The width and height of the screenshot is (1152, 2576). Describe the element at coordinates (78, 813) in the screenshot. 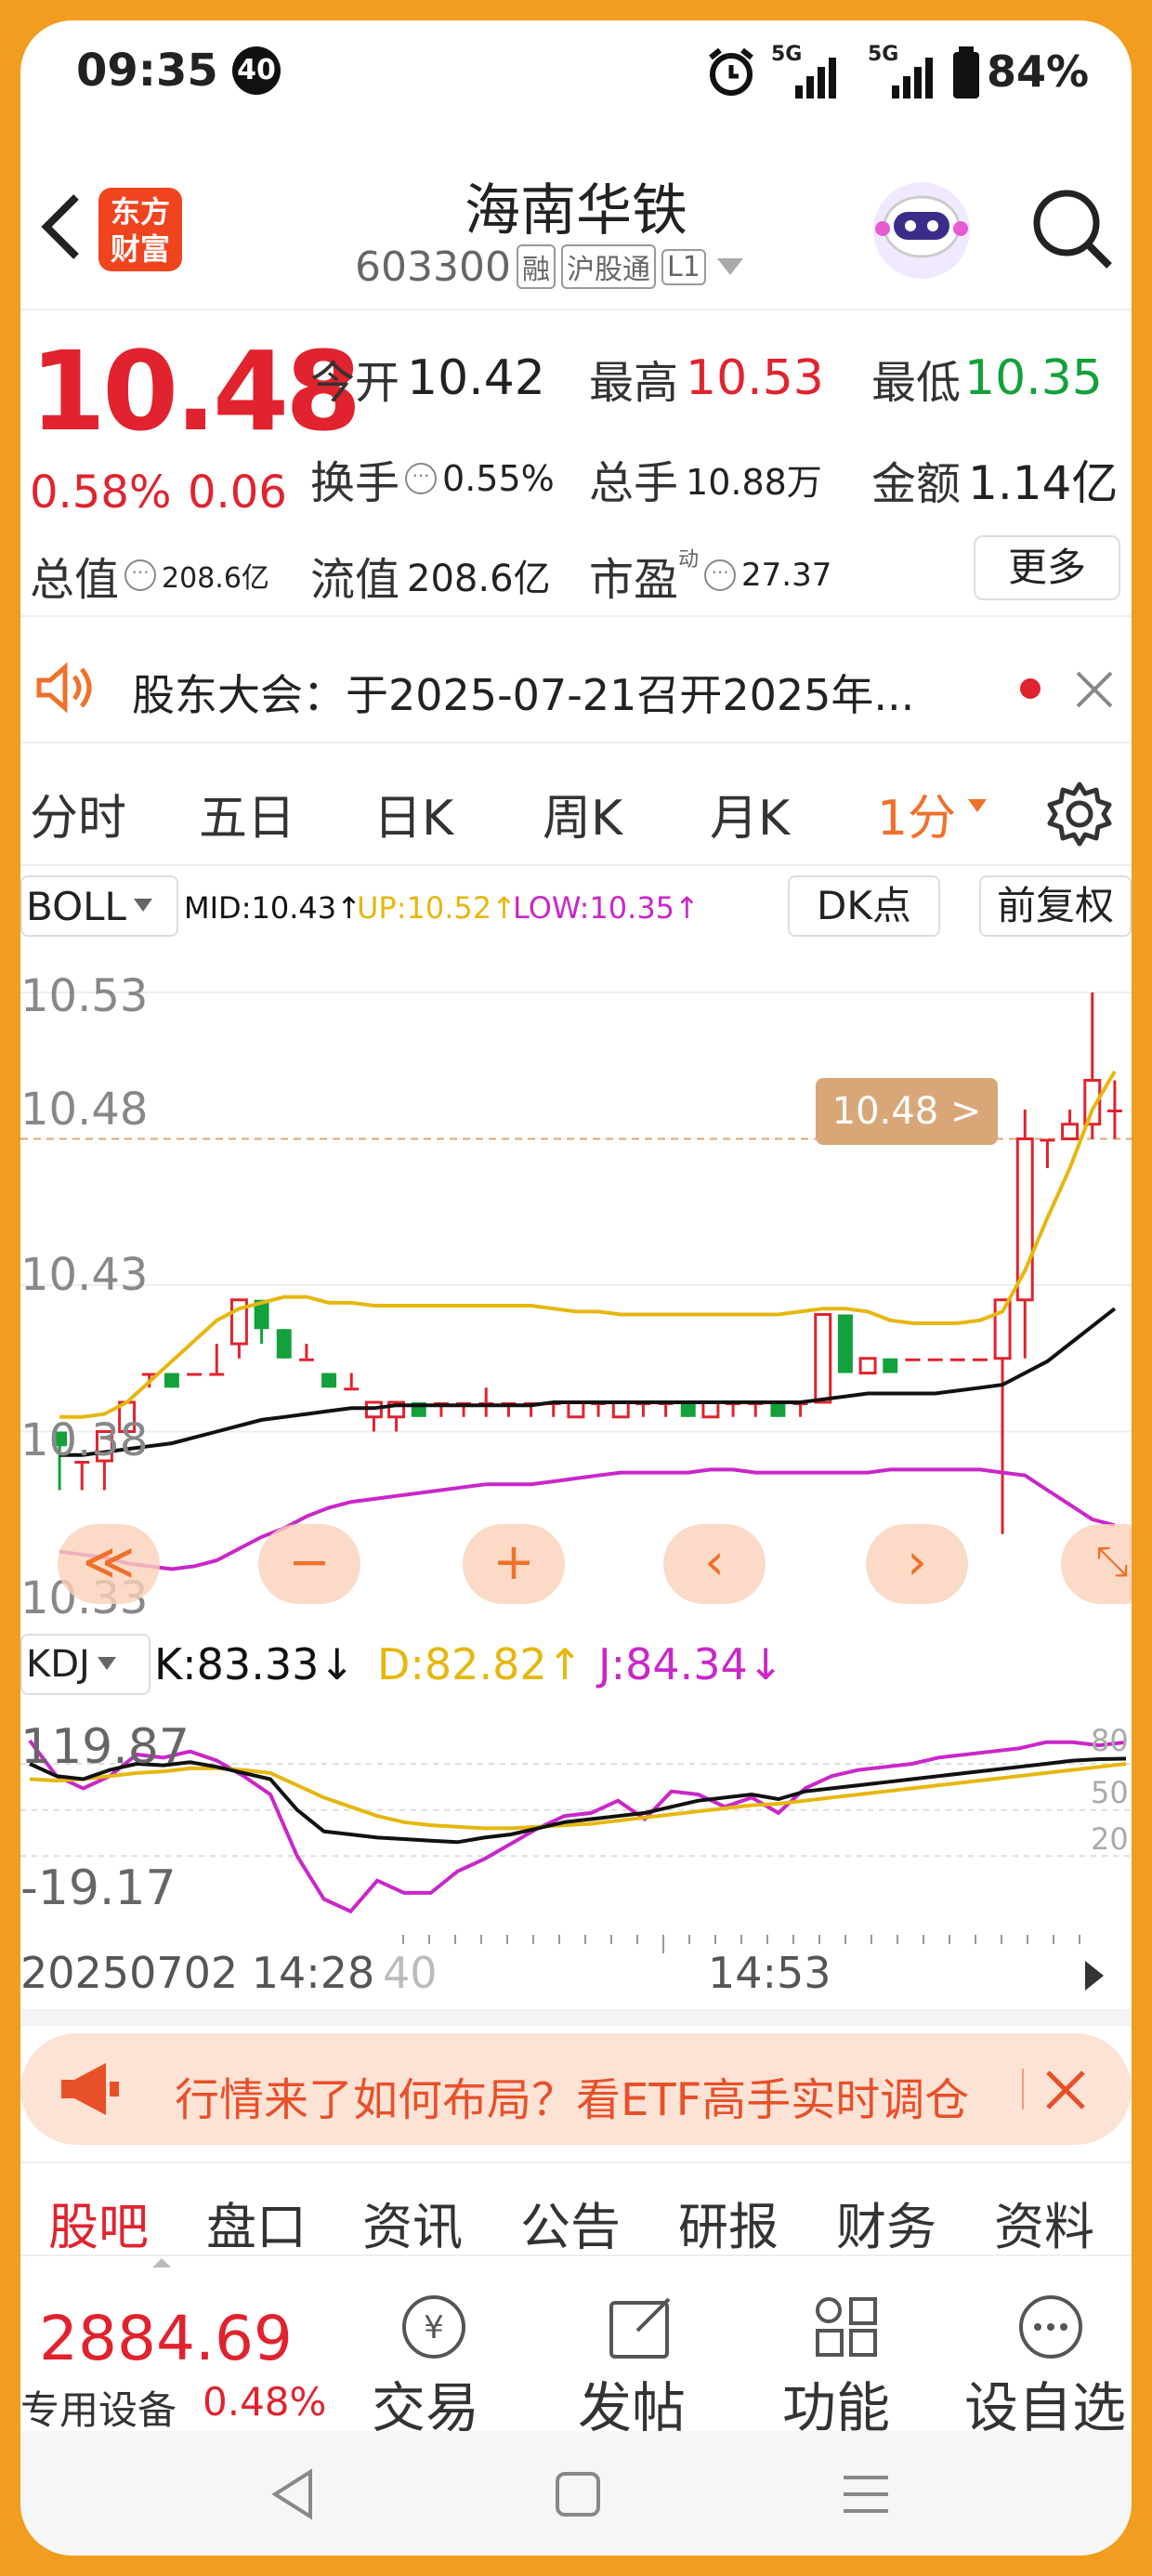

I see `tab-intraday: 分时` at that location.